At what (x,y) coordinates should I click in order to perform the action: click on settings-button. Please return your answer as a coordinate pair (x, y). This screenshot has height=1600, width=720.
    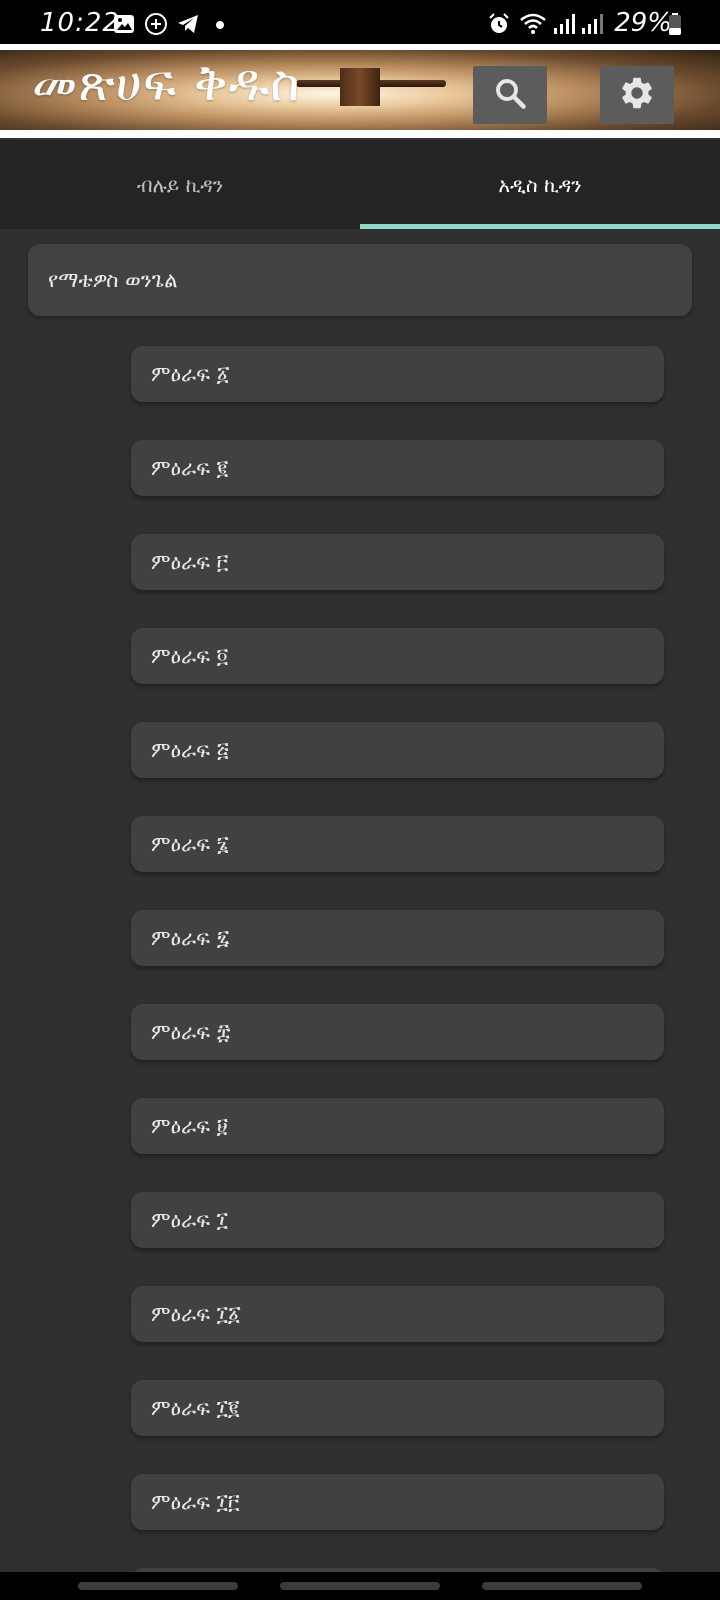
    Looking at the image, I should click on (637, 95).